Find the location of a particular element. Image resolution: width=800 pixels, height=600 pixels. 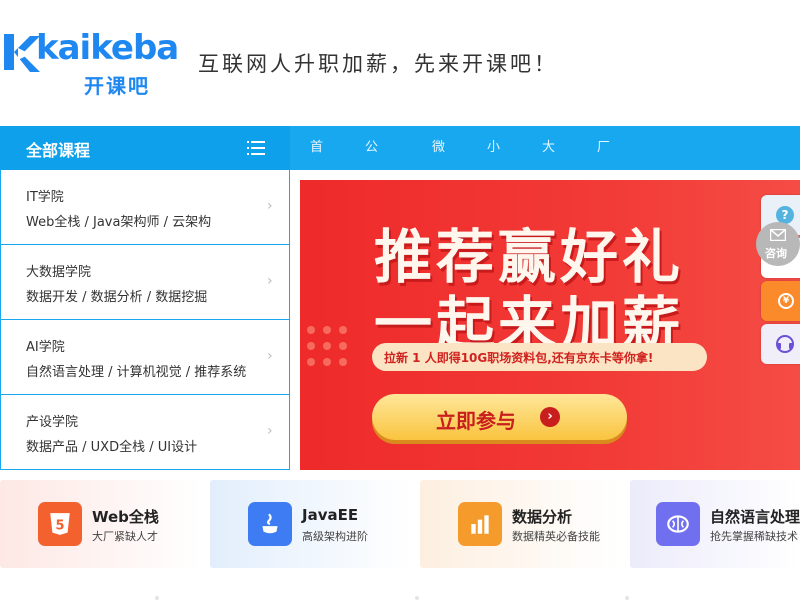

sidebar-item-subtitle: 自然语言处理 / 计算机视觉 / 推荐系统 is located at coordinates (136, 372).